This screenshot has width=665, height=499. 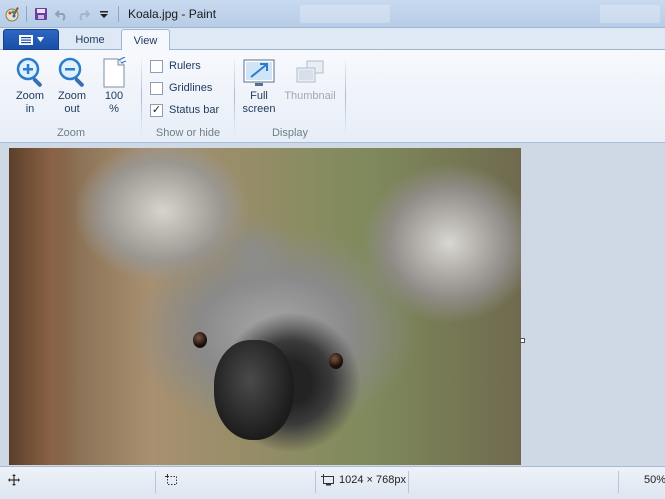 I want to click on tab-view: View, so click(x=145, y=40).